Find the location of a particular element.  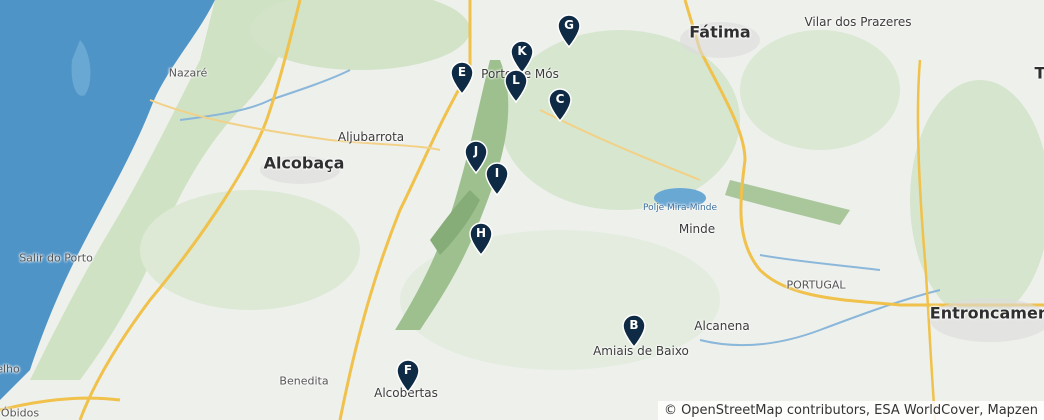

marker-label: B is located at coordinates (634, 325).